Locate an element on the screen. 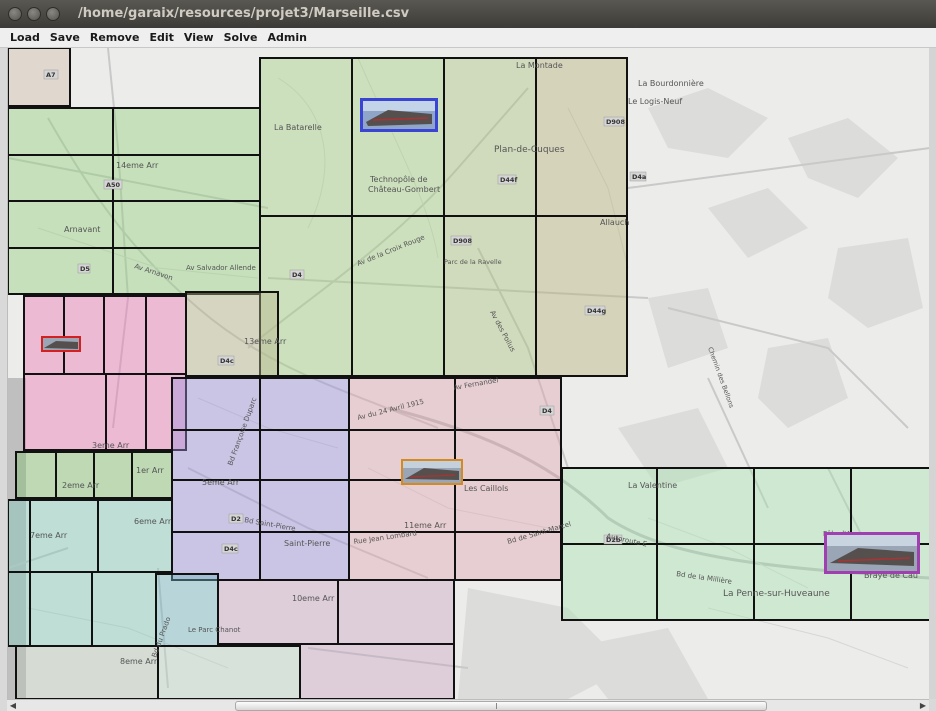 The height and width of the screenshot is (711, 936). menu-solve: Solve is located at coordinates (241, 37).